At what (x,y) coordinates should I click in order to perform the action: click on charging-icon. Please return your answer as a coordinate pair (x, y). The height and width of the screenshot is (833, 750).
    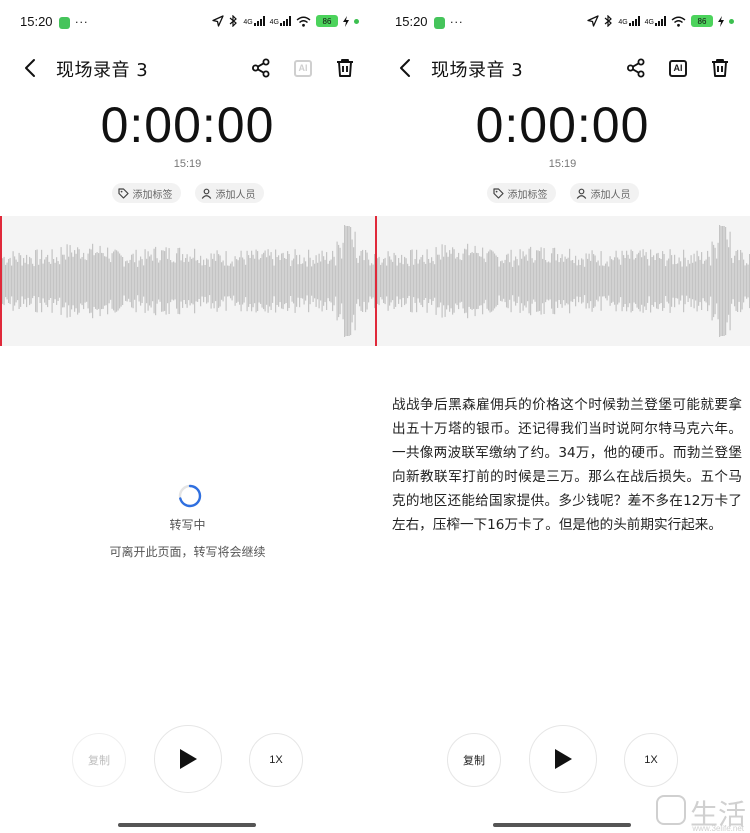
    Looking at the image, I should click on (346, 21).